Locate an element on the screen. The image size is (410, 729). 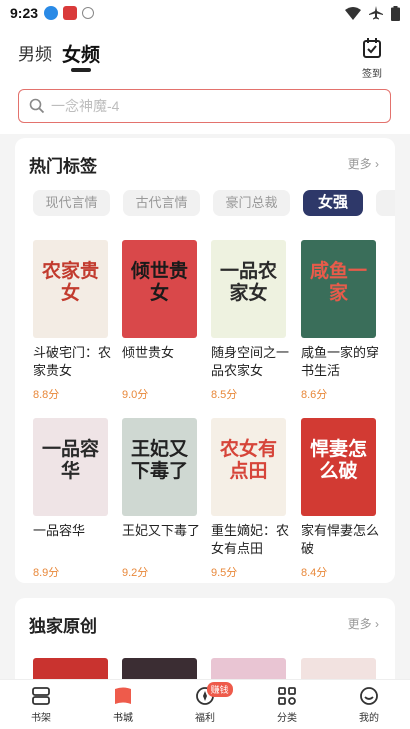
book-card: 王妃又下毒了 王妃又下毒了 9.2分 is located at coordinates (162, 499).